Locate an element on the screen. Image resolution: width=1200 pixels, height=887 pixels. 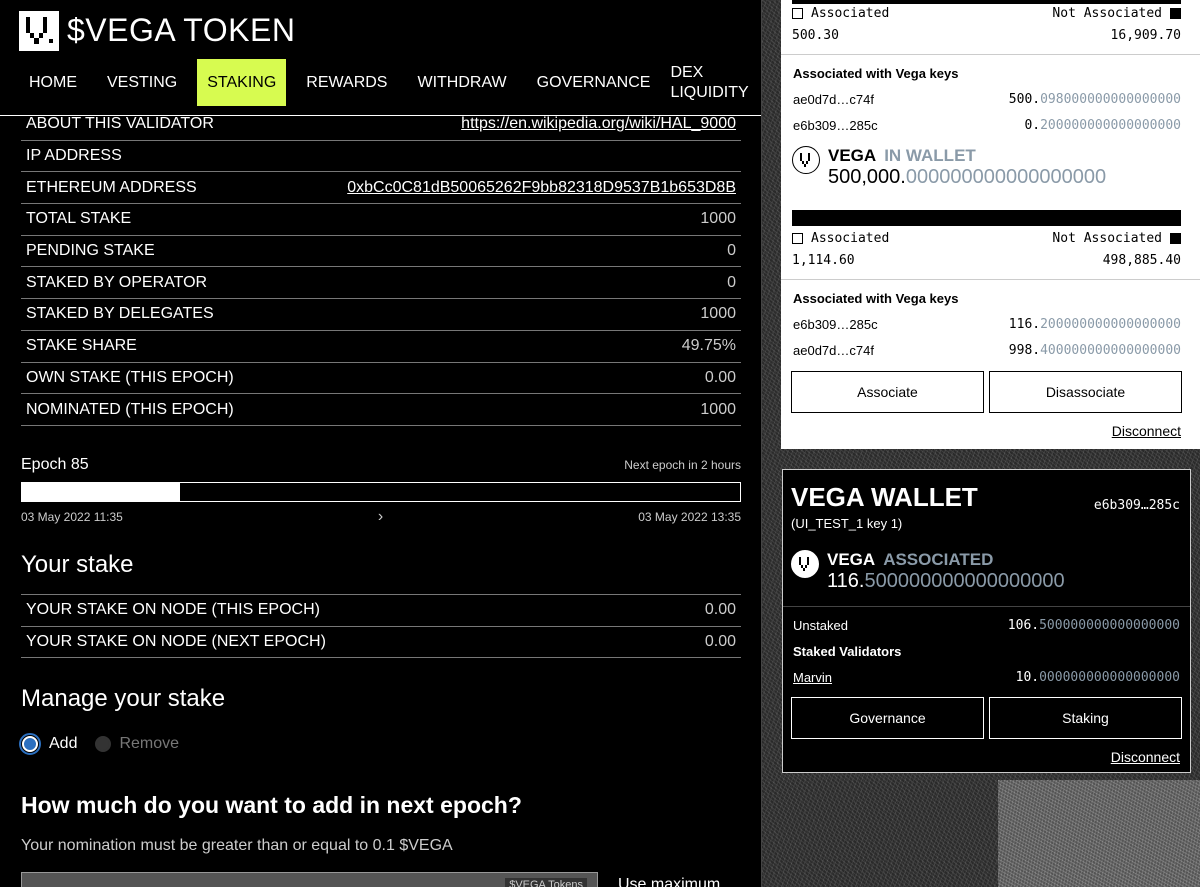
associate-button: Associate is located at coordinates (887, 392).